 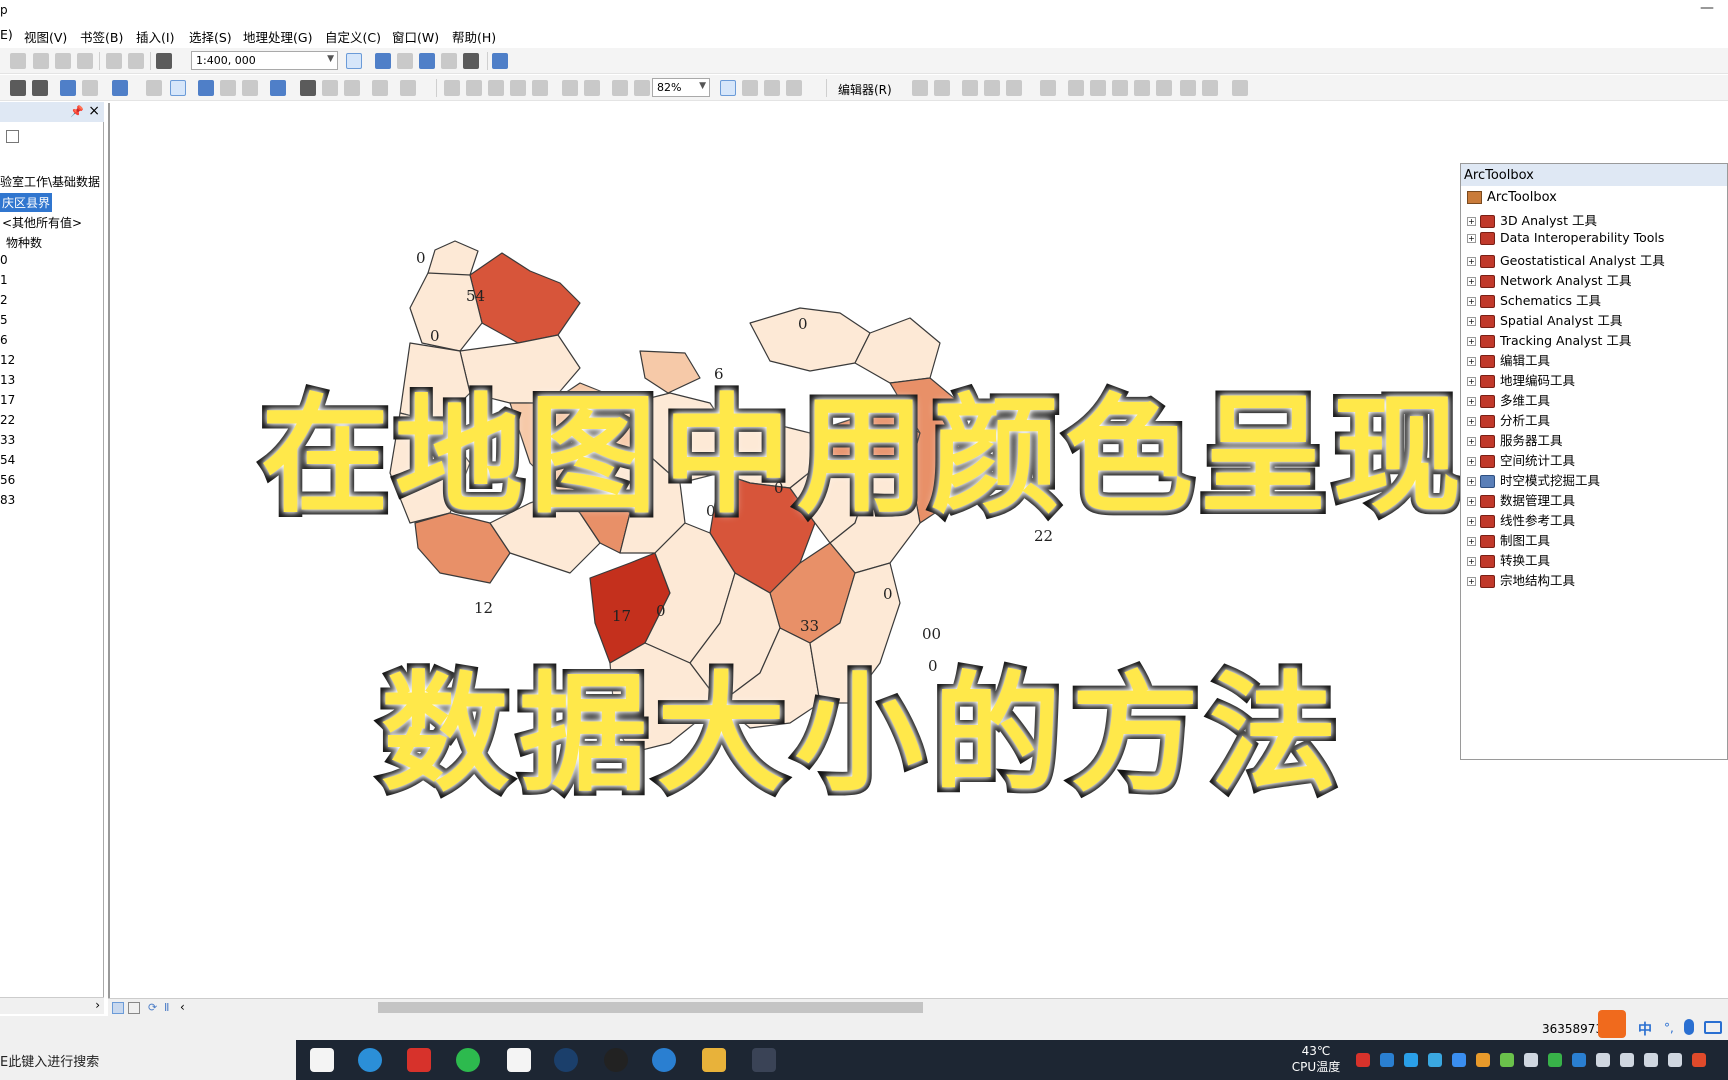 I want to click on layout-zoom-in-icon, so click(x=452, y=88).